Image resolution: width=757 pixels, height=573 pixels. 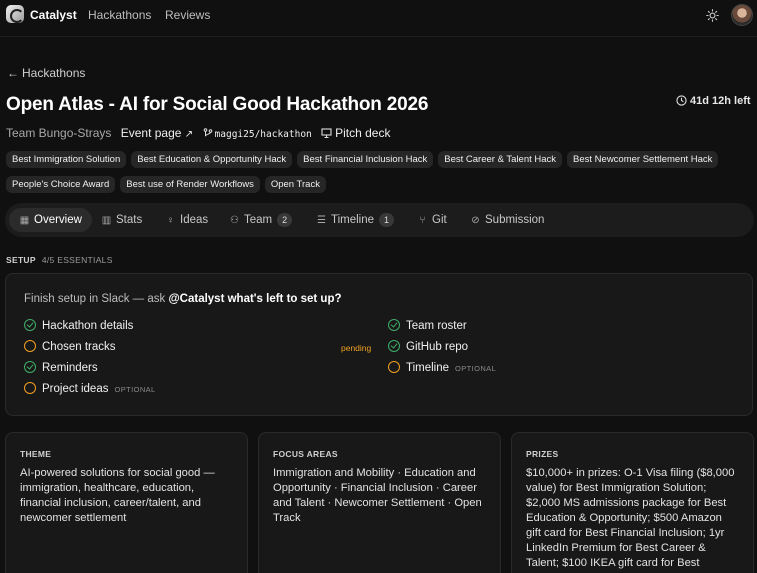 What do you see at coordinates (305, 454) in the screenshot?
I see `card-heading: FOCUS AREAS` at bounding box center [305, 454].